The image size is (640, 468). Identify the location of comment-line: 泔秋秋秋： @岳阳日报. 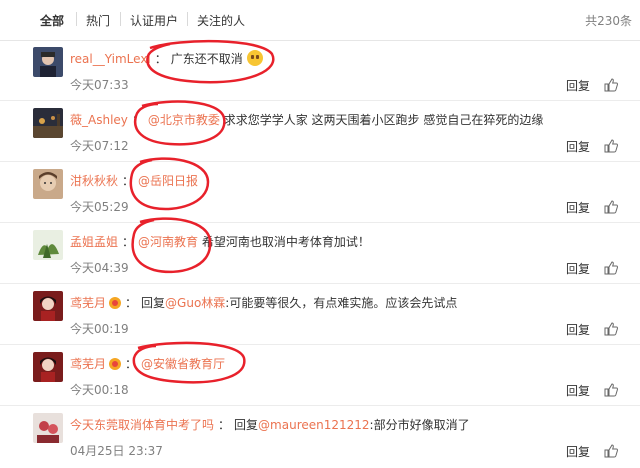
(134, 181).